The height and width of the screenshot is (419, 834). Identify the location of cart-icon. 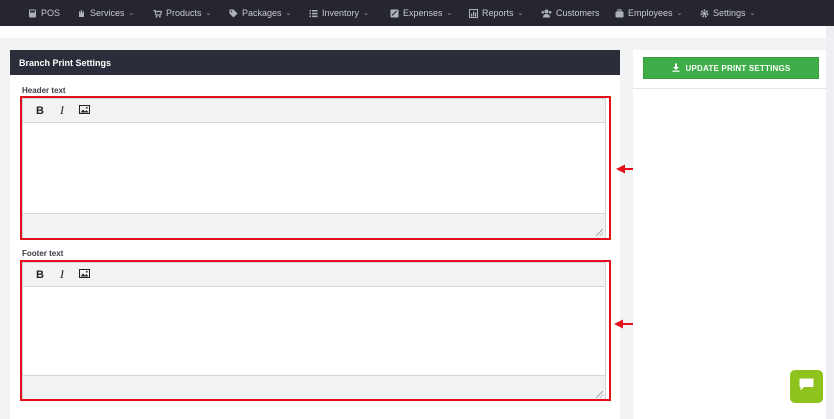
(158, 13).